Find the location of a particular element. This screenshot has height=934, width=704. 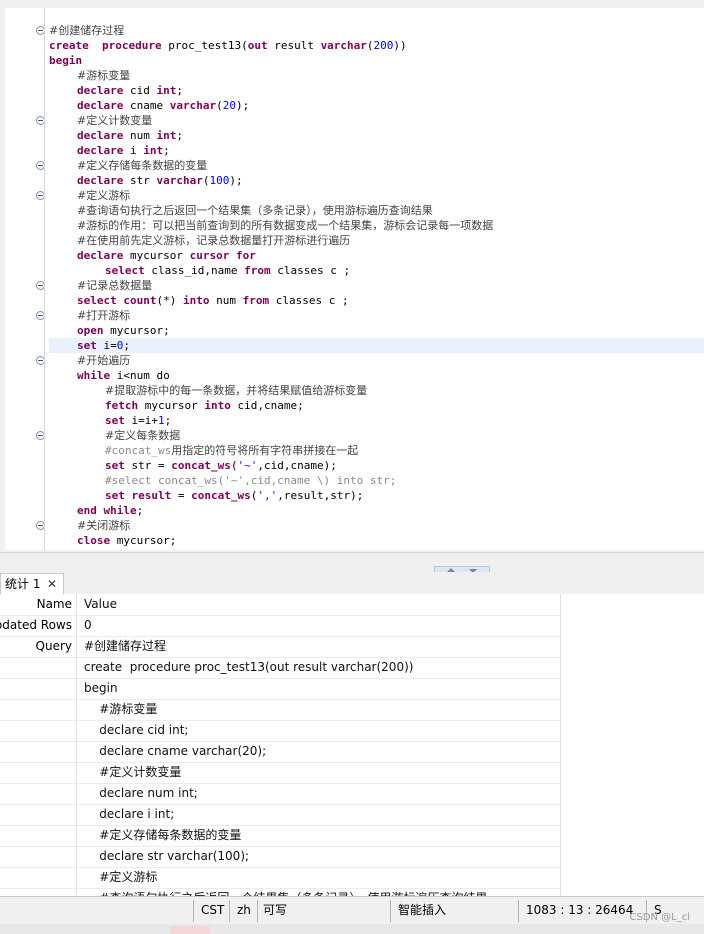

code-line-text: declare i int; is located at coordinates (109, 150).